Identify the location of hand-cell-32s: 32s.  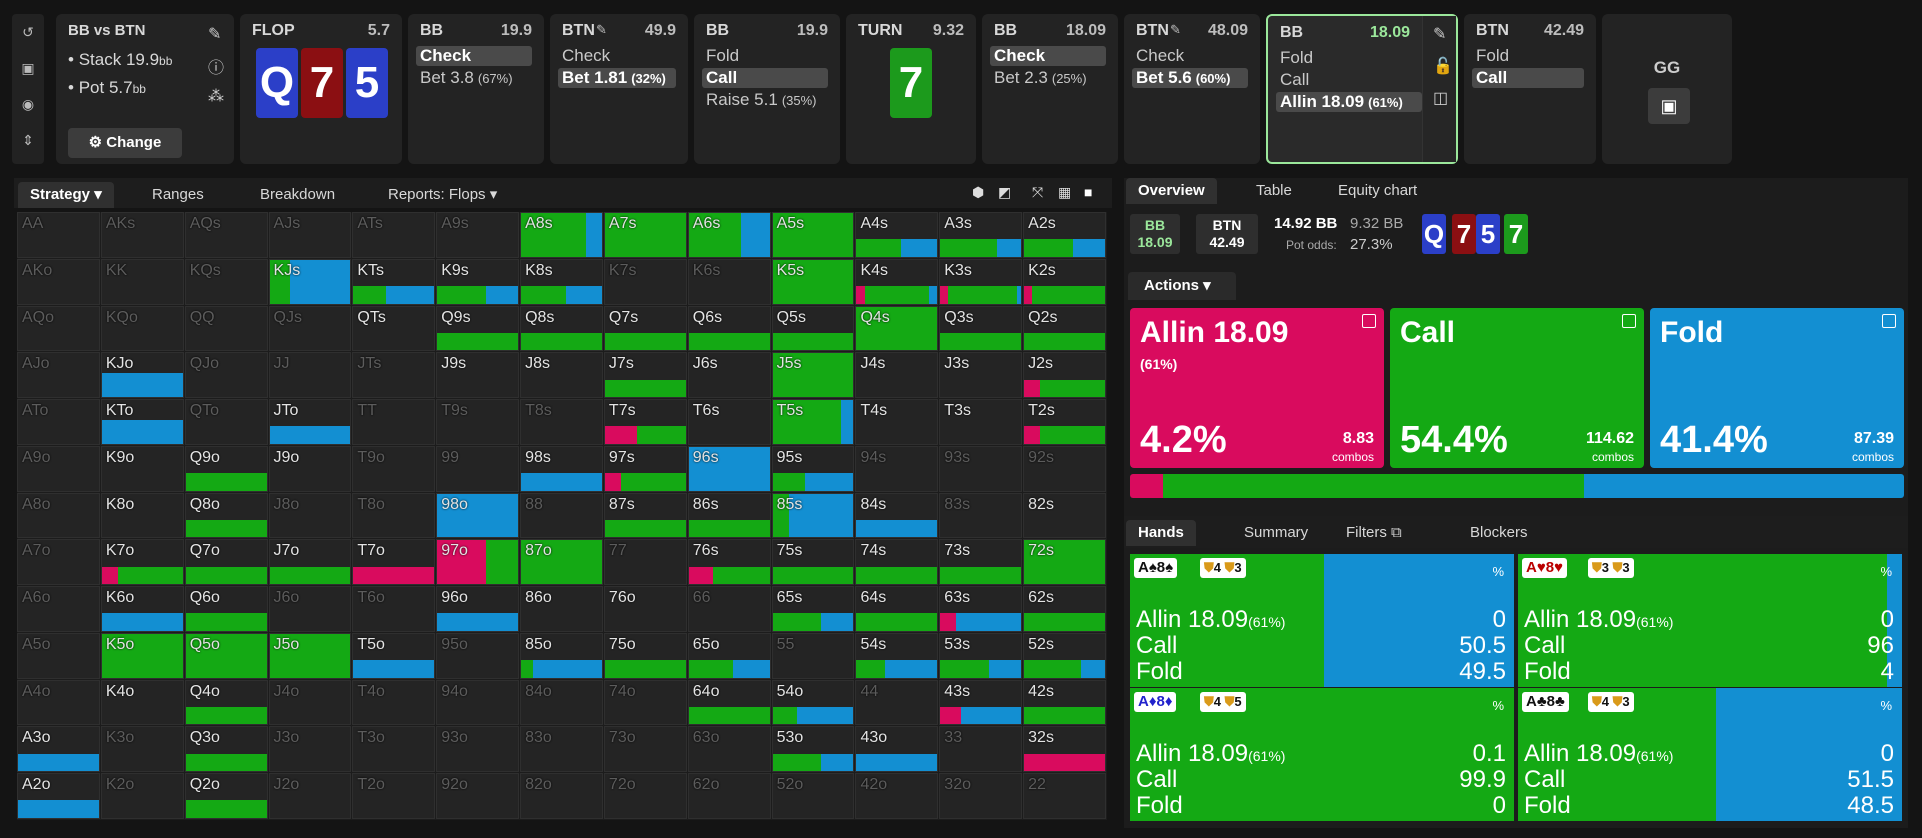
(1064, 749).